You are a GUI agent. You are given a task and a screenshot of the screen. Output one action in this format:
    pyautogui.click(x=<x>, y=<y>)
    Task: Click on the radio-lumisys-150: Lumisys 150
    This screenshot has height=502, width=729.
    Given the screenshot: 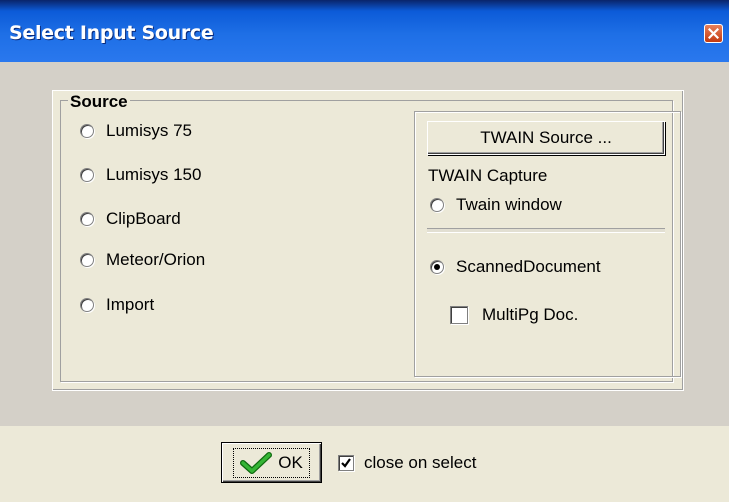 What is the action you would take?
    pyautogui.click(x=140, y=175)
    